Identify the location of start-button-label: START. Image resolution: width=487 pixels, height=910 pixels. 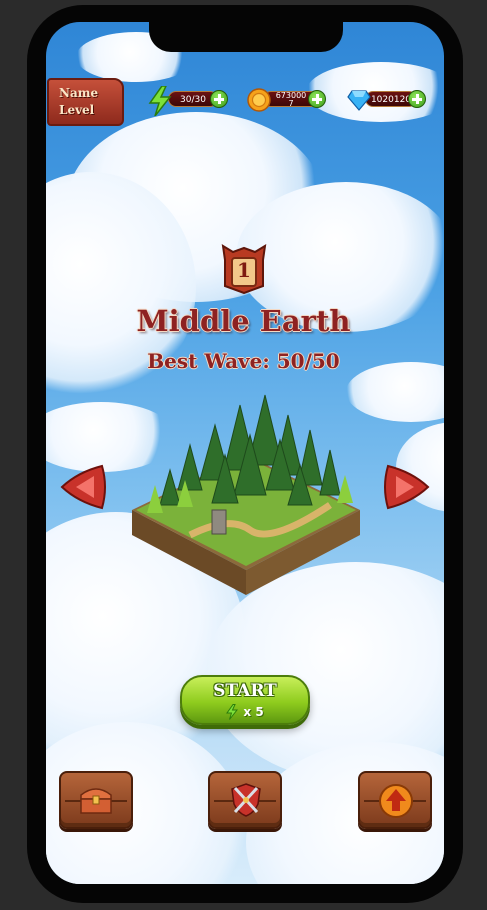
(245, 691).